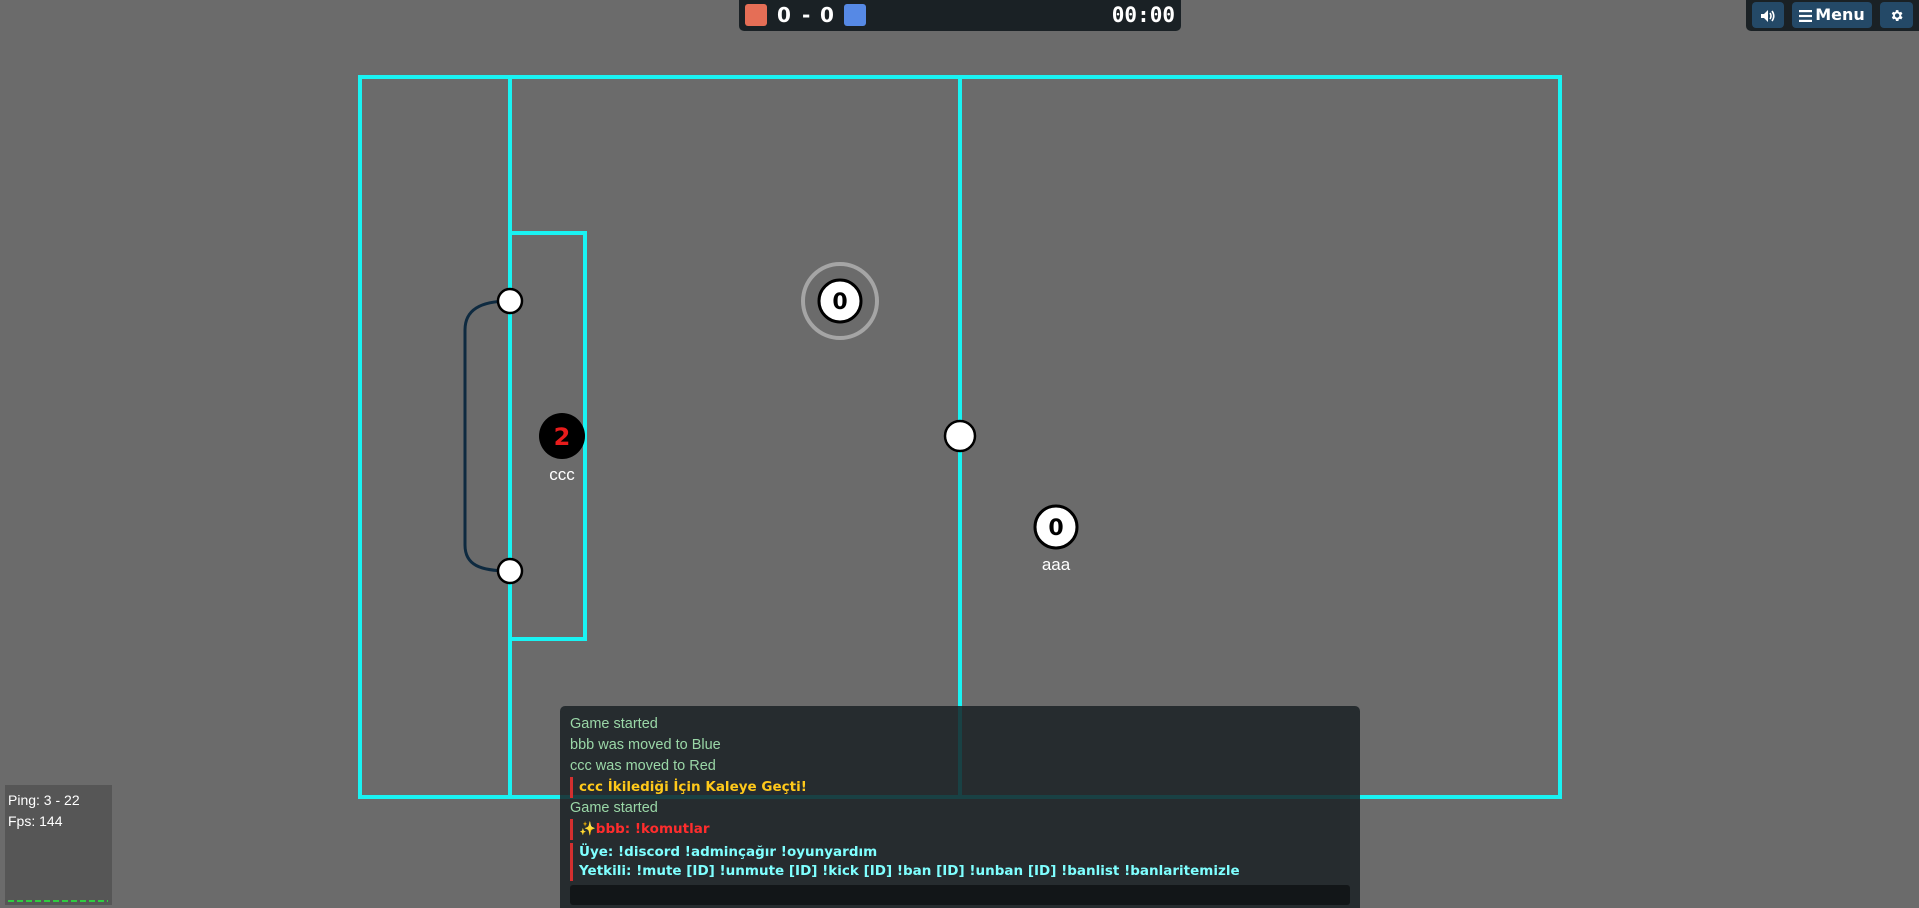 The width and height of the screenshot is (1919, 908). What do you see at coordinates (562, 474) in the screenshot?
I see `player-name-ccc: ccc` at bounding box center [562, 474].